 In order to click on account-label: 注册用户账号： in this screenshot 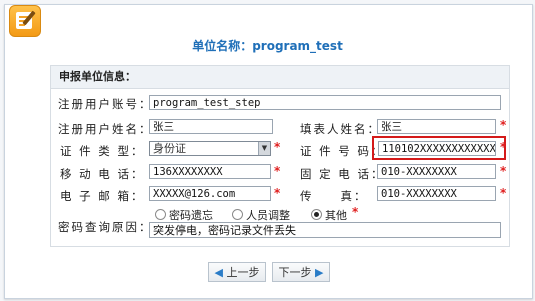, I will do `click(105, 104)`.